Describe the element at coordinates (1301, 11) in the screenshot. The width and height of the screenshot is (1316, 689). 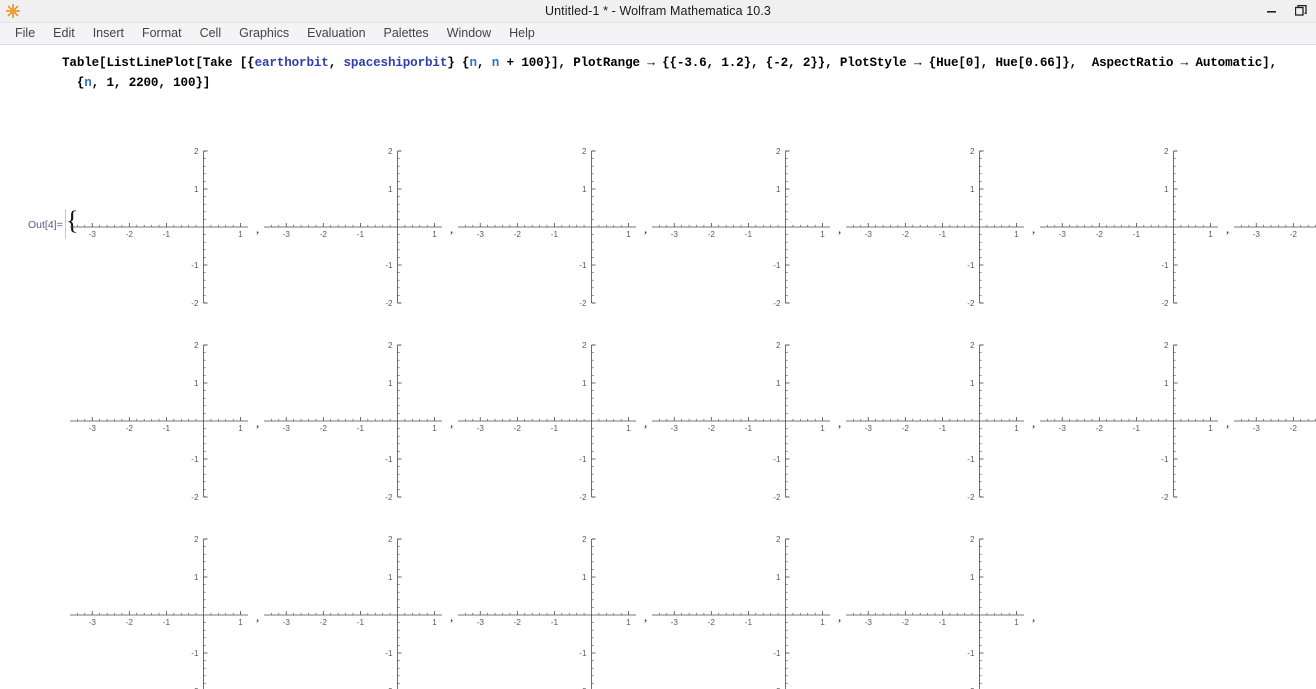
I see `restore-button` at that location.